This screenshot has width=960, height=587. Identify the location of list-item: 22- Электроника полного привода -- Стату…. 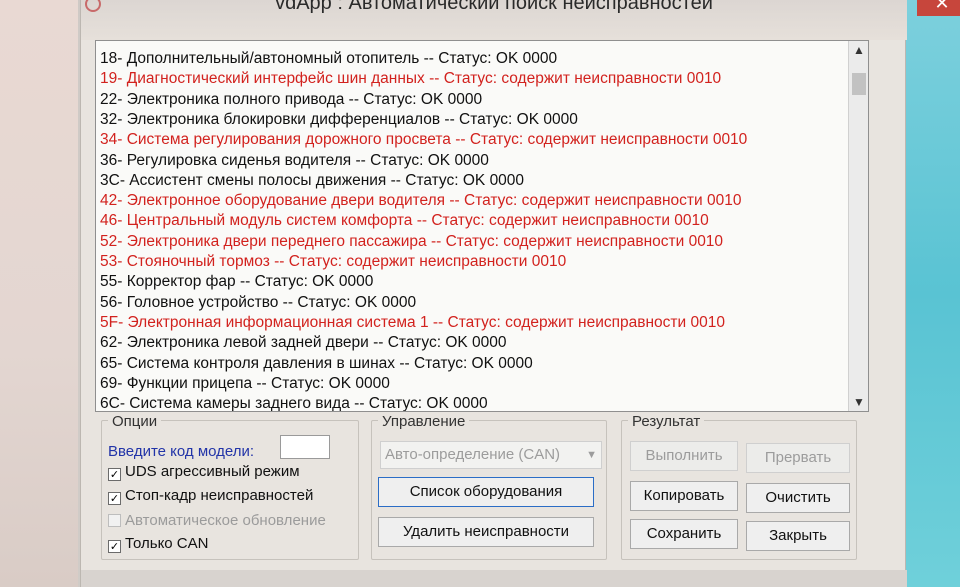
(291, 100).